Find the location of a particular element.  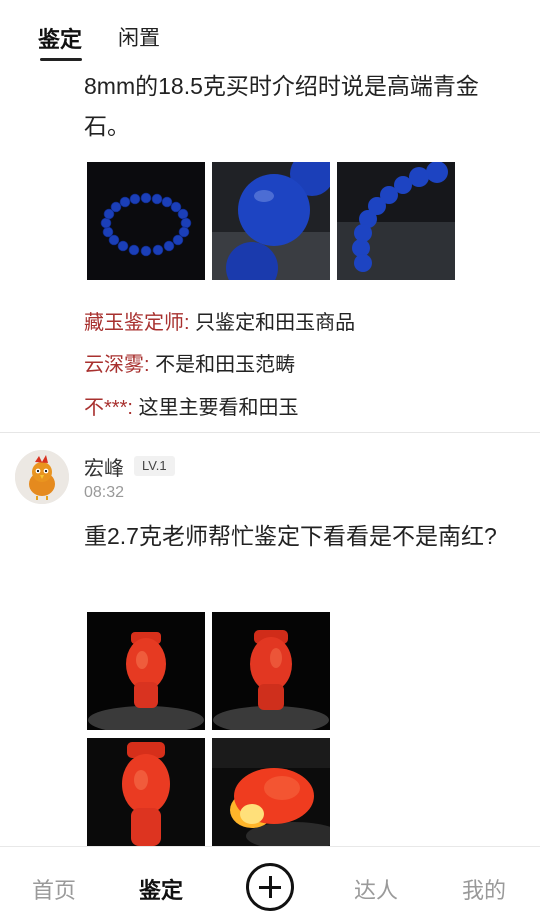

nav-appraise: 鉴定 is located at coordinates (161, 889).